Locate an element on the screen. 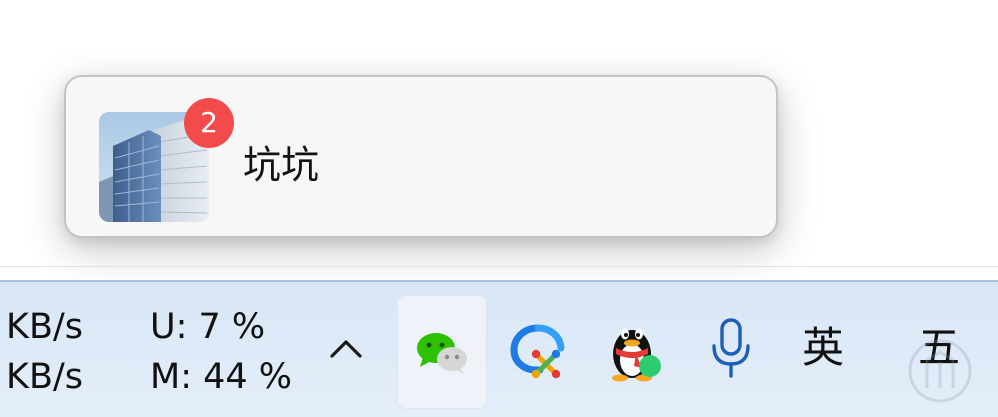 This screenshot has width=998, height=417. wechat-icon is located at coordinates (442, 353).